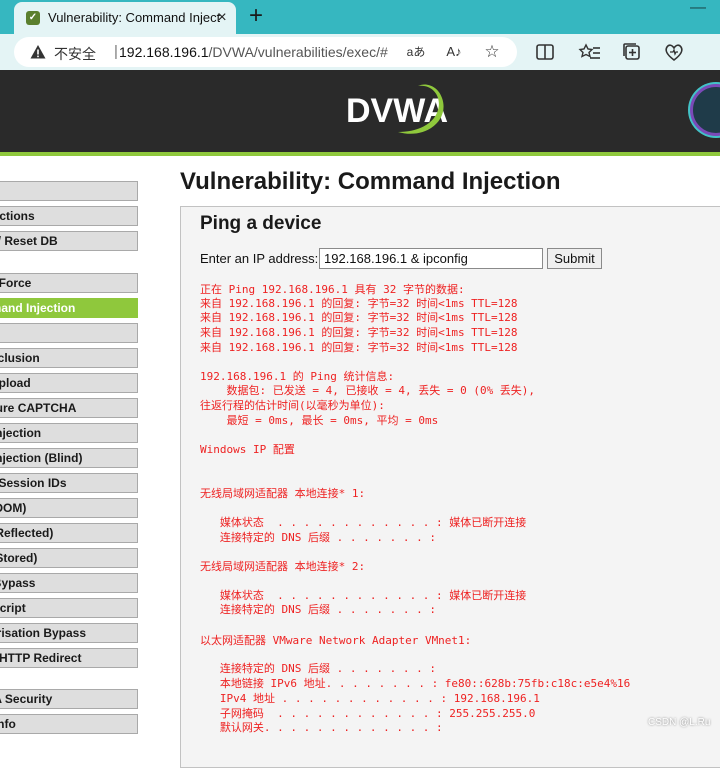  What do you see at coordinates (261, 223) in the screenshot?
I see `box-title: Ping a device` at bounding box center [261, 223].